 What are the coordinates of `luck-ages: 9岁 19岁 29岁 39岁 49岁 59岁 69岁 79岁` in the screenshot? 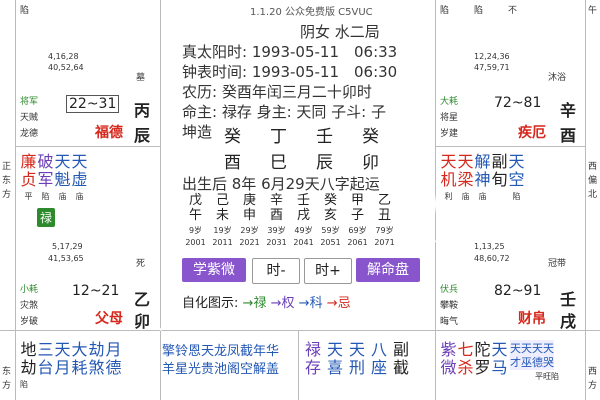 It's located at (290, 230).